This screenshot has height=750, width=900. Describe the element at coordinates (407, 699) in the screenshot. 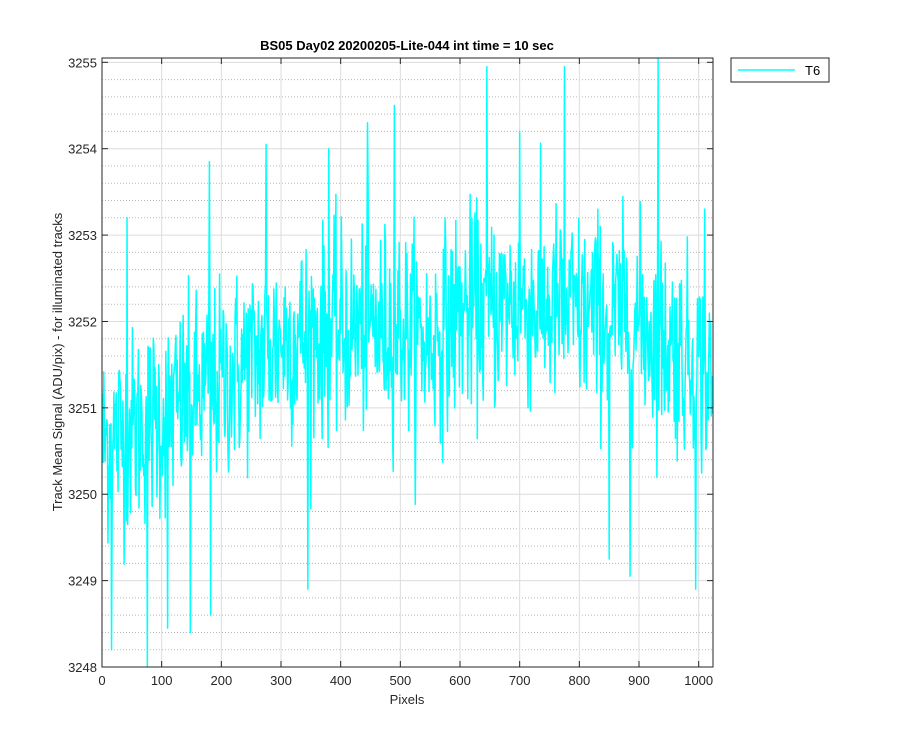

I see `x-axis-label: Pixels` at that location.